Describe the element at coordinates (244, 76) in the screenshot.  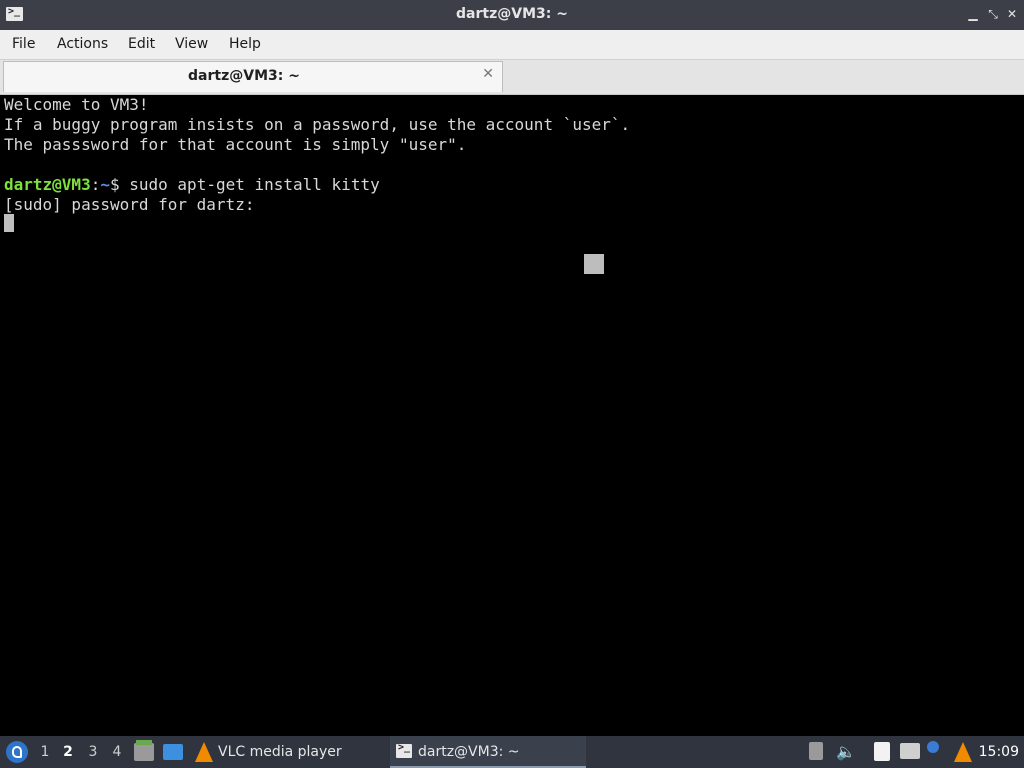
I see `tab-label: dartz@VM3: ~` at that location.